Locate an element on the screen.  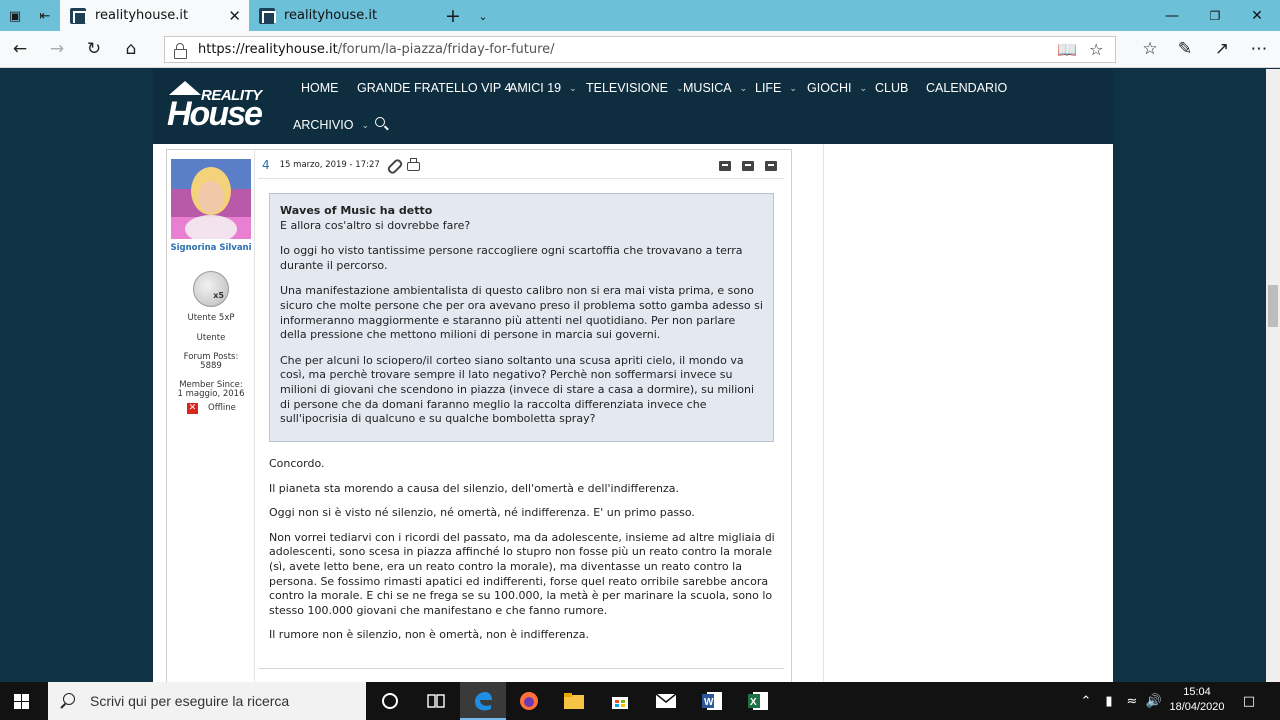
quote-icon is located at coordinates (726, 166).